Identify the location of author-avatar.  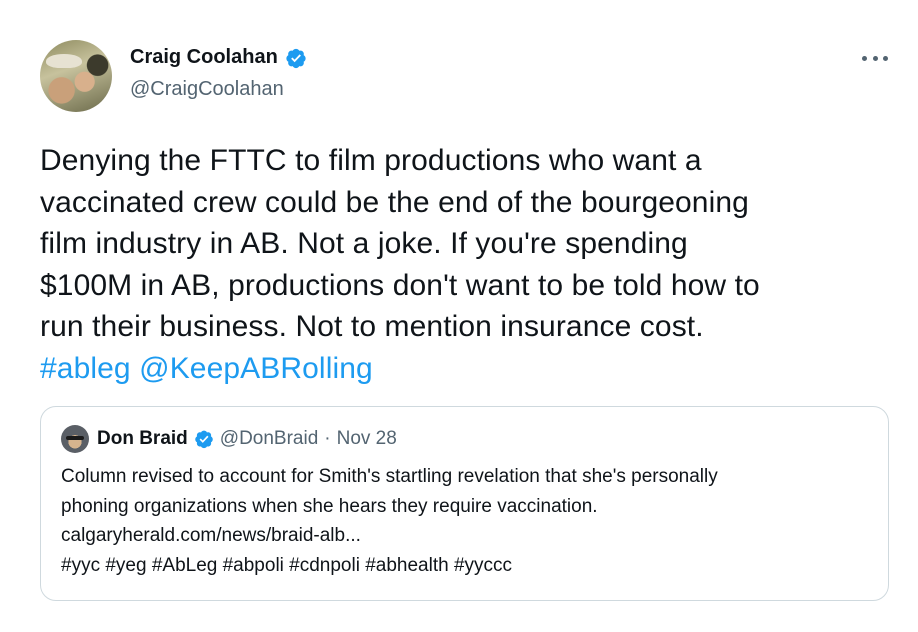
(76, 76).